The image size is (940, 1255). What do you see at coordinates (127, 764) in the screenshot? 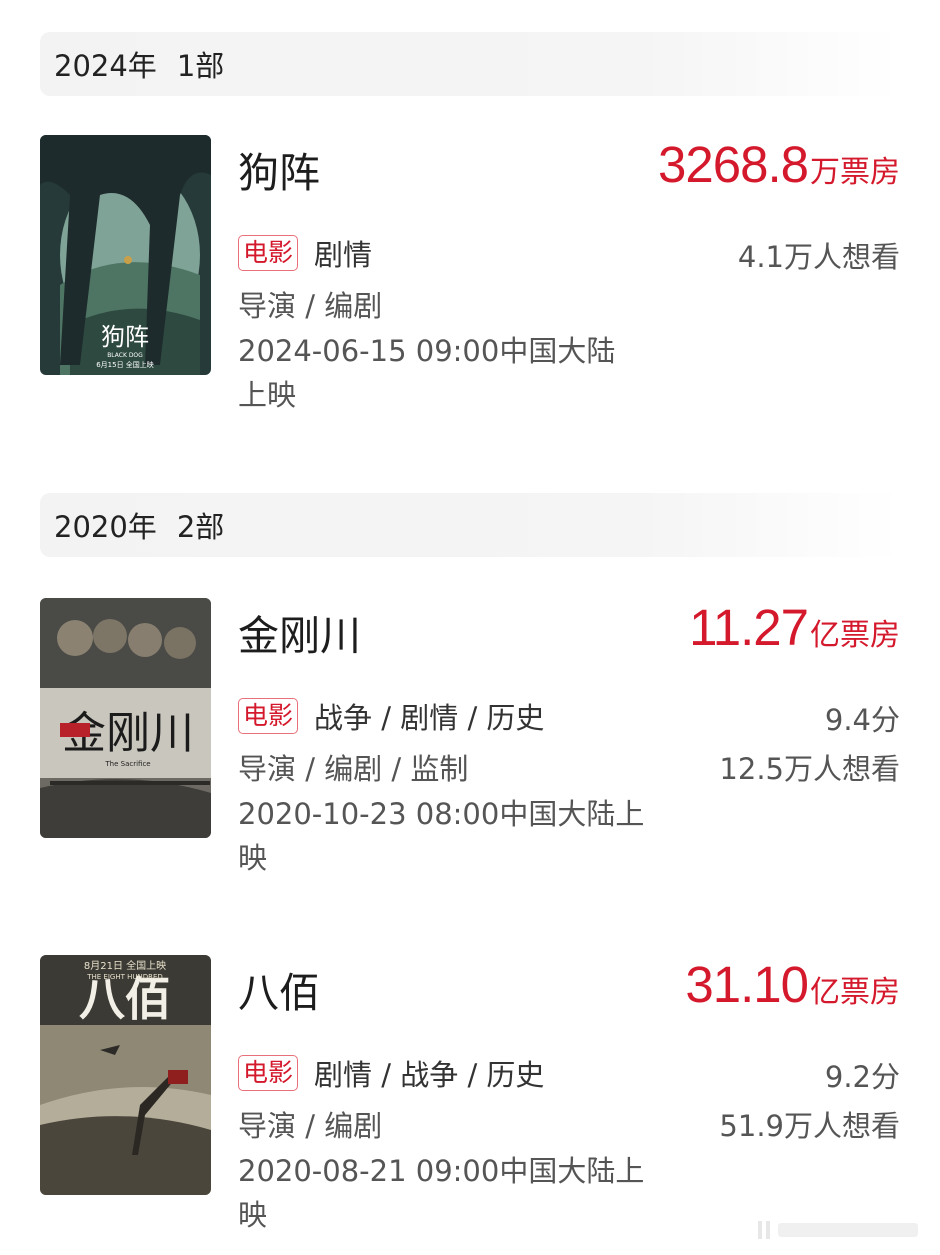
I see `poster-subtitle: The Sacrifice` at bounding box center [127, 764].